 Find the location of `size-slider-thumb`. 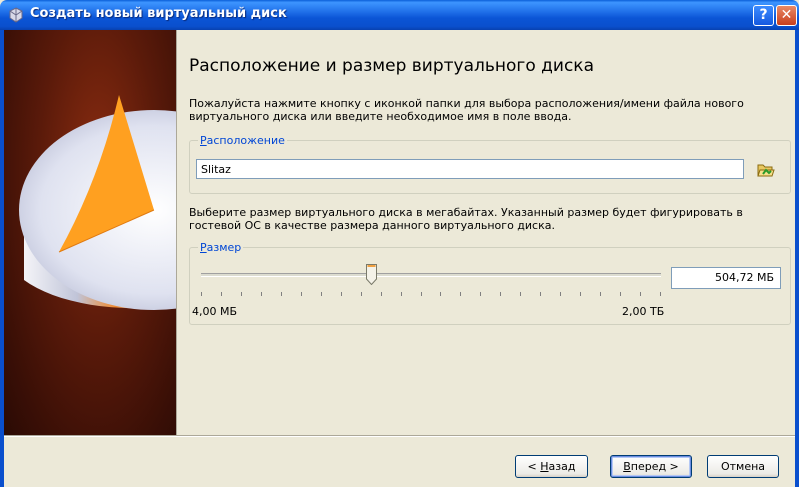

size-slider-thumb is located at coordinates (371, 274).